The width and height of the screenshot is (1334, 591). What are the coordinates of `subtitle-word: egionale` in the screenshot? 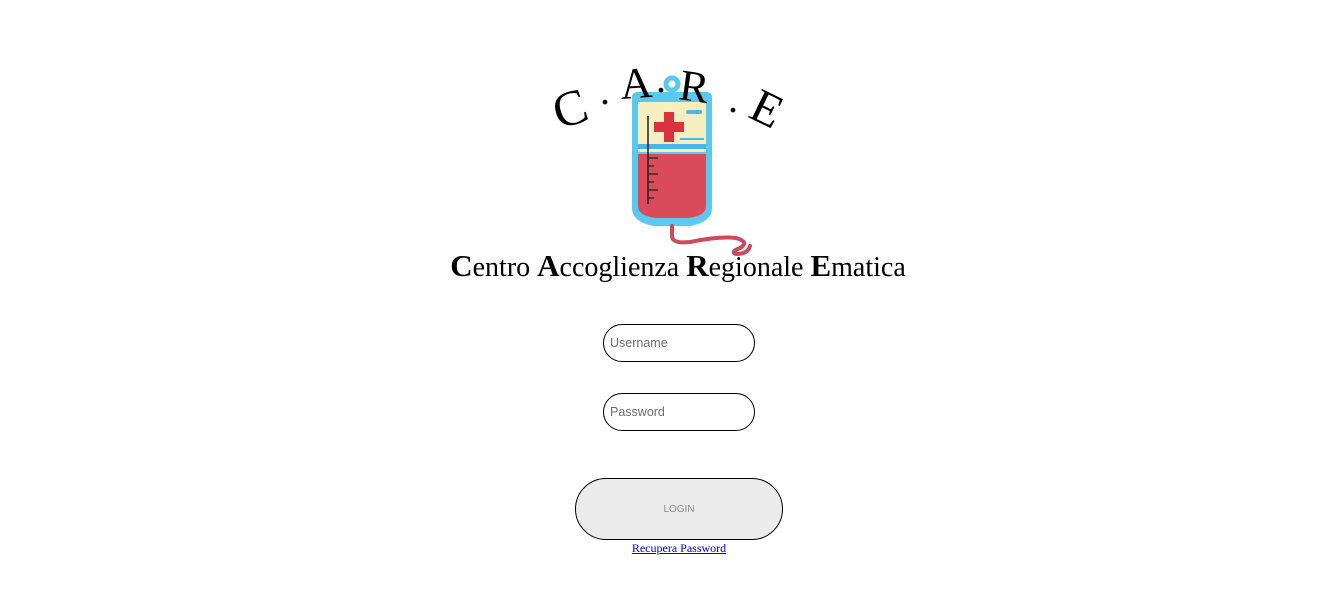 It's located at (756, 267).